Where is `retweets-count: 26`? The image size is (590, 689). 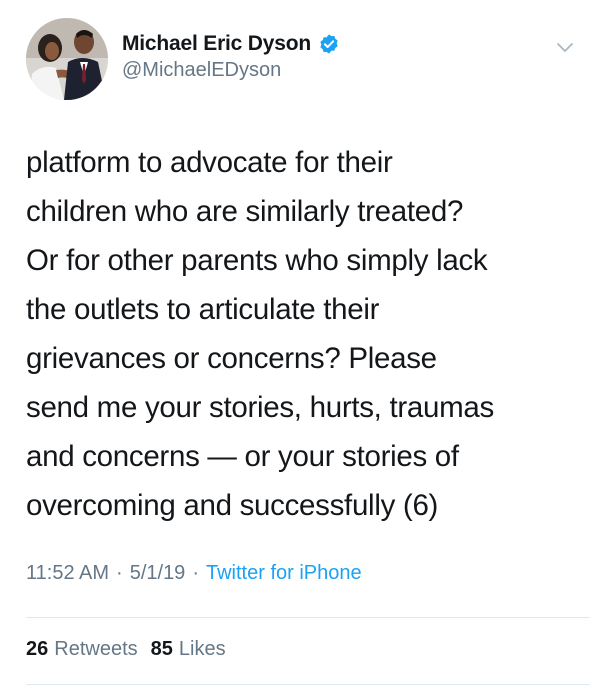
retweets-count: 26 is located at coordinates (37, 649).